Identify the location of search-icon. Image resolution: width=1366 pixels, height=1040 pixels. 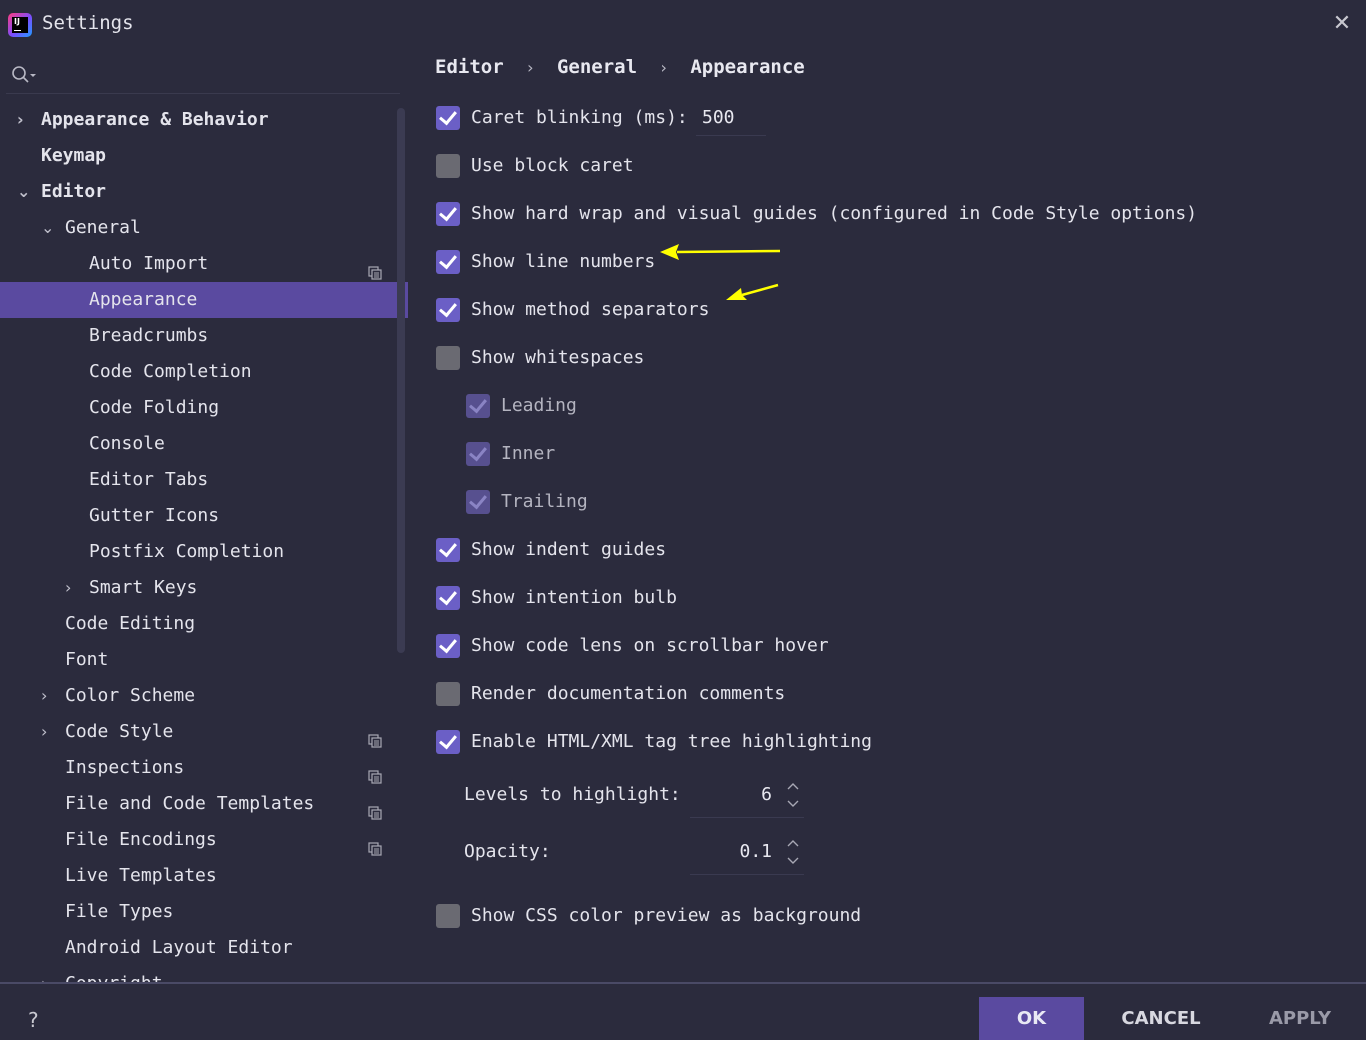
(24, 75).